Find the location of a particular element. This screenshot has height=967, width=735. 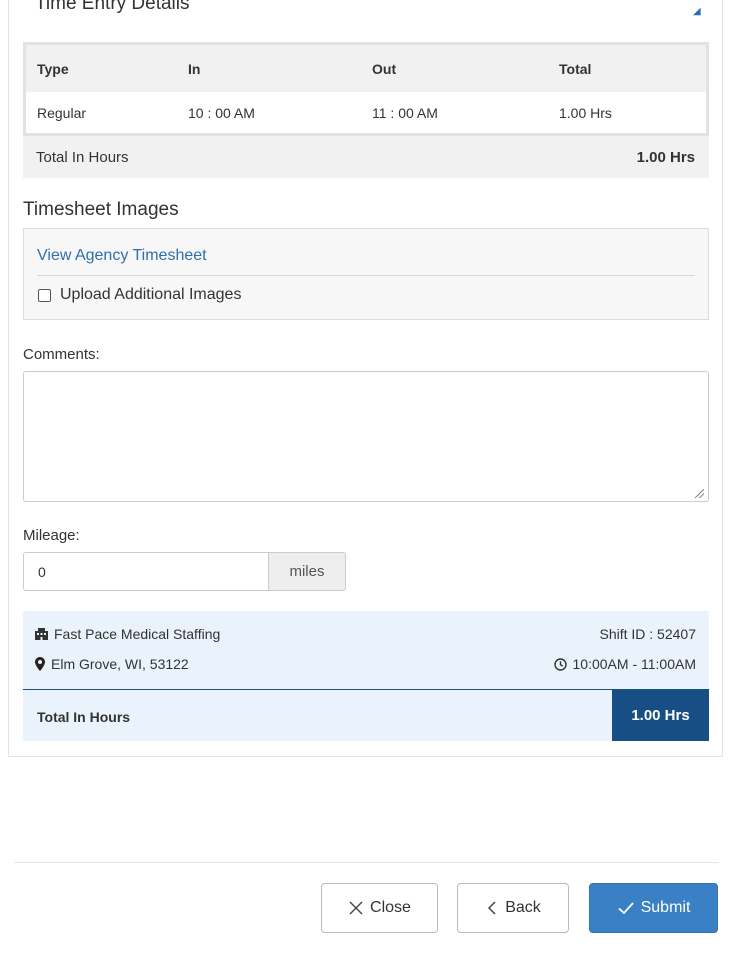

mileage-unit: miles is located at coordinates (307, 571).